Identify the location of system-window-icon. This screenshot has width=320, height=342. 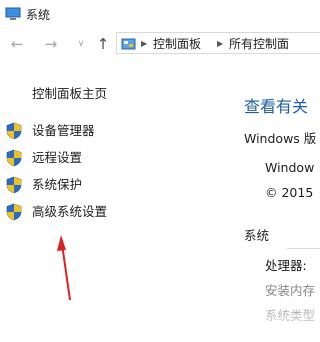
(13, 13).